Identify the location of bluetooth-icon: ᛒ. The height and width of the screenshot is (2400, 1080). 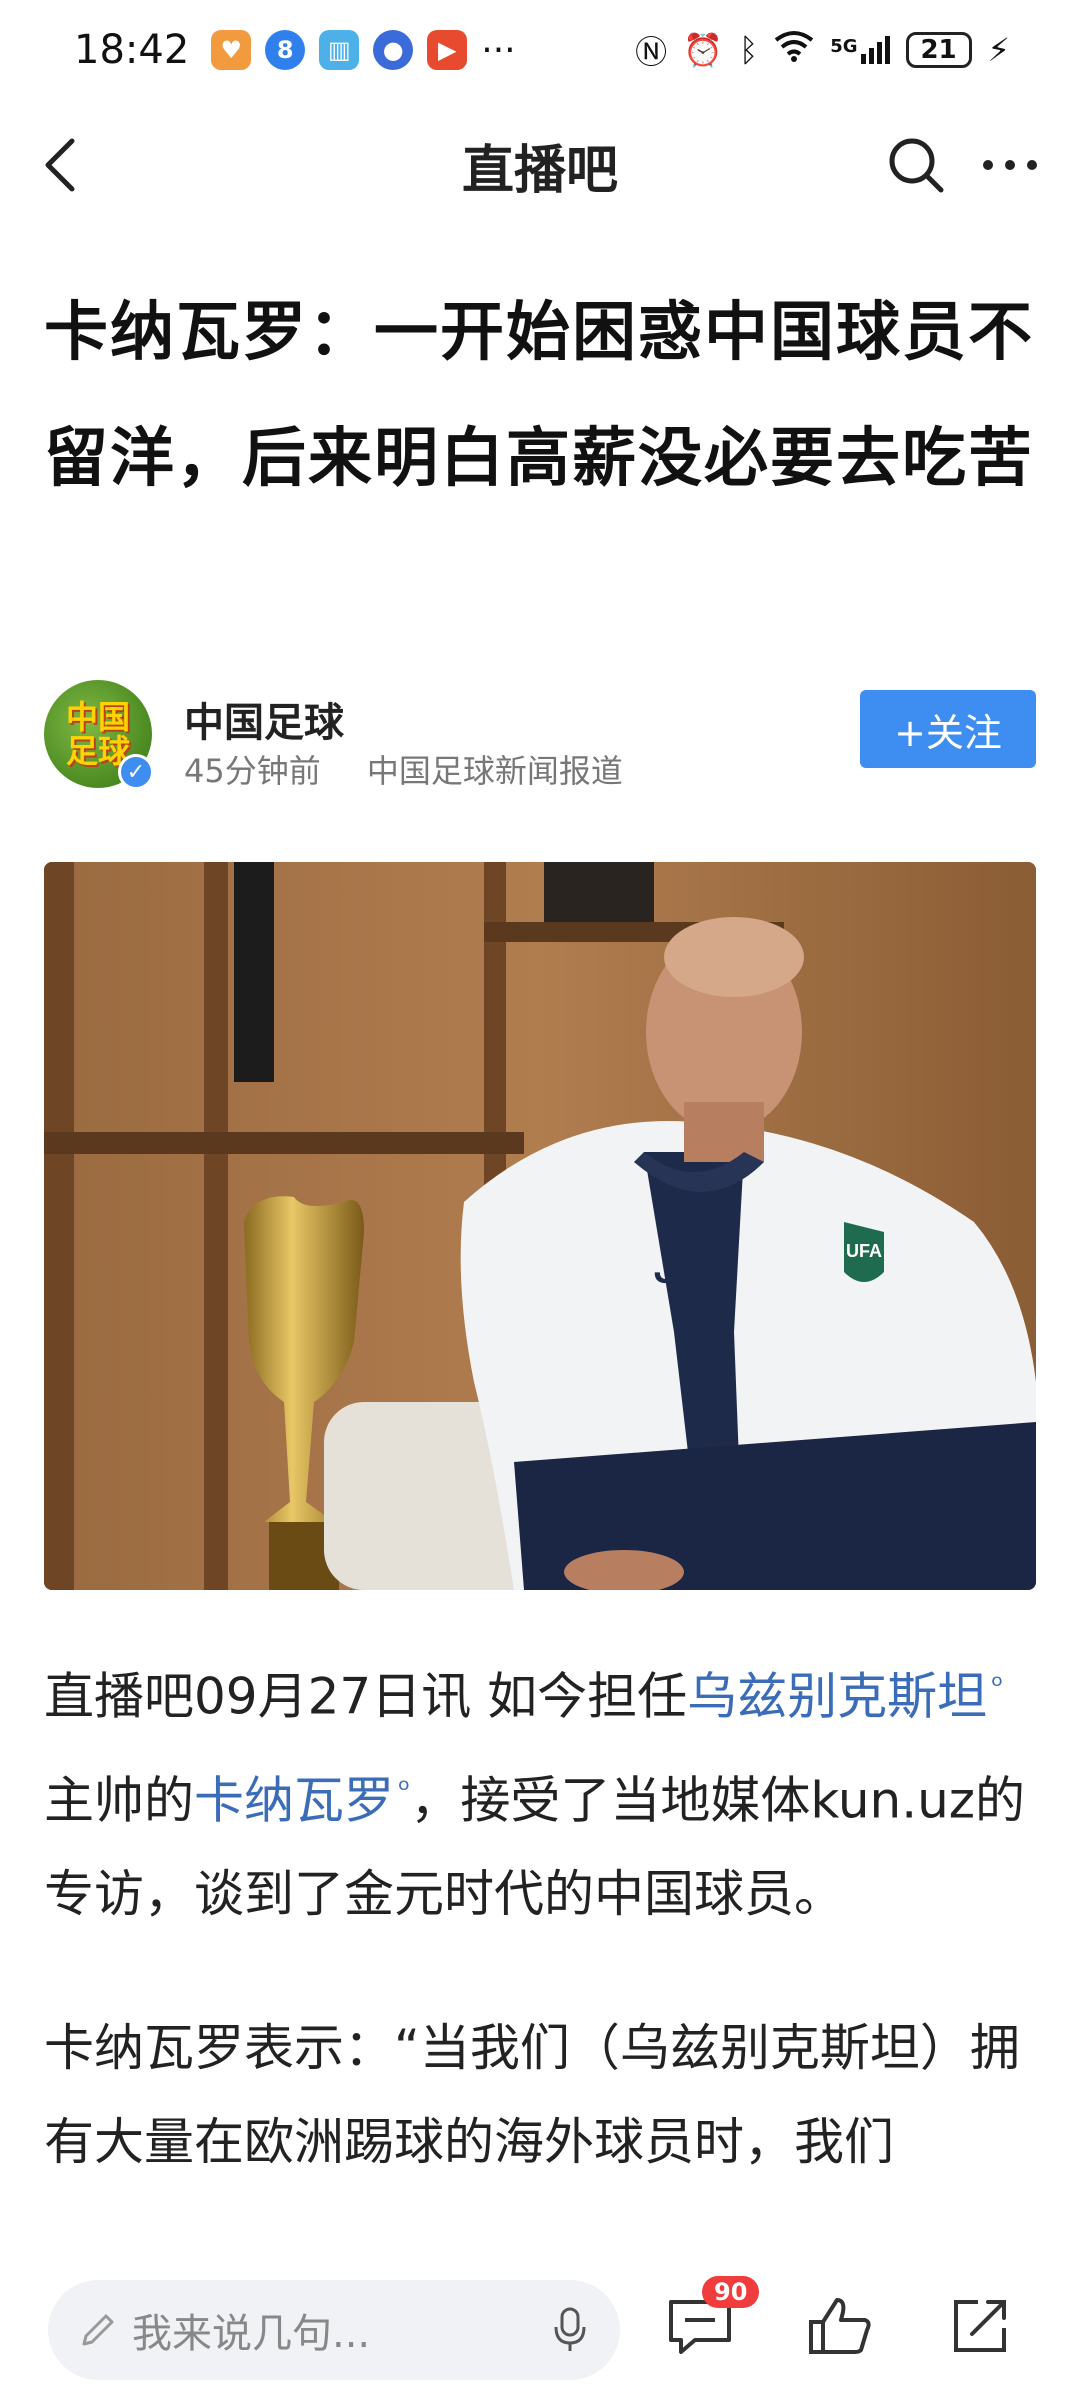
(749, 50).